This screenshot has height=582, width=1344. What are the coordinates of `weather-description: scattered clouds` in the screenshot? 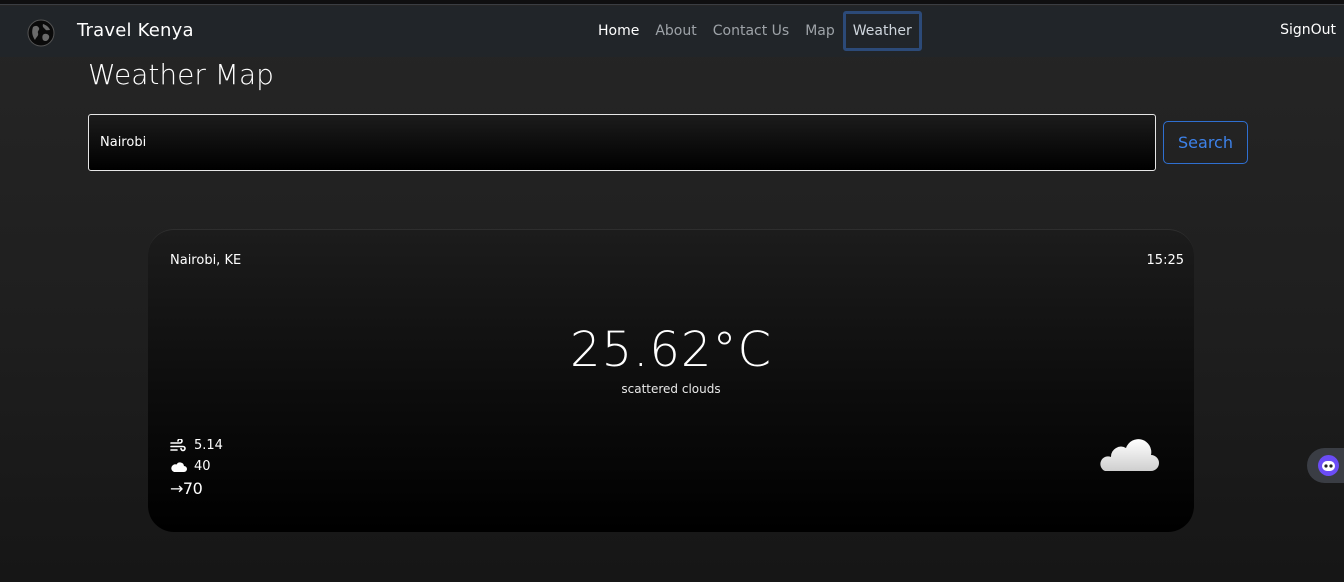 It's located at (671, 389).